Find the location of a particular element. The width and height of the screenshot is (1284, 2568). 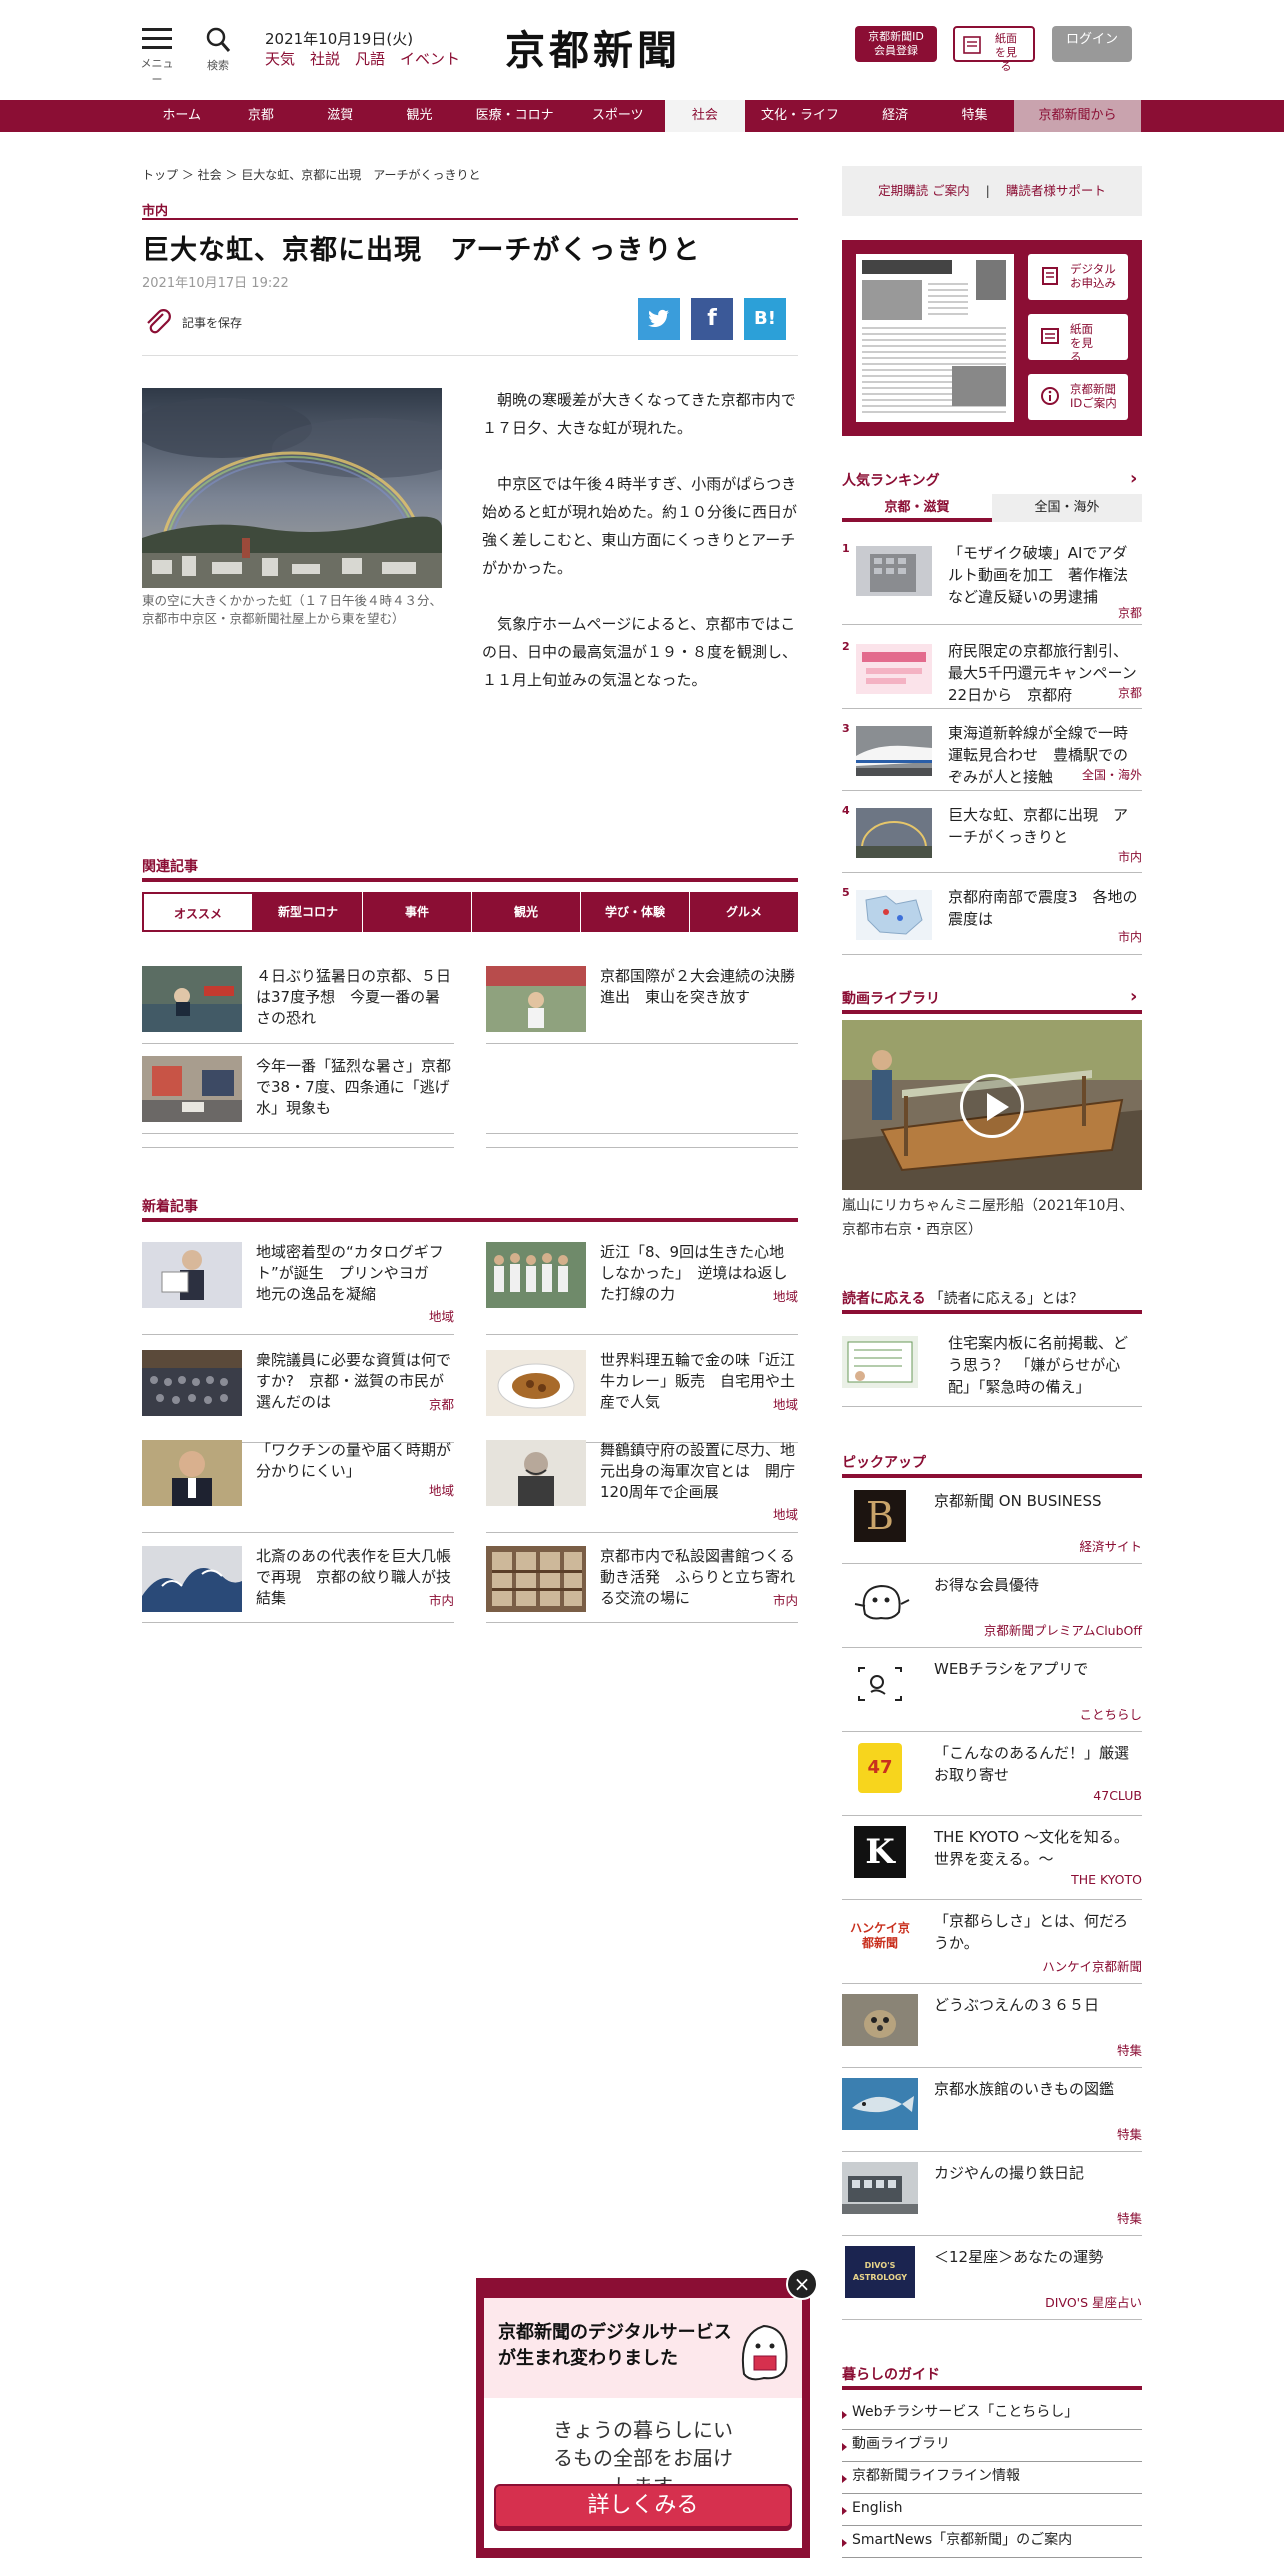

nav-shiga: 滋賀 is located at coordinates (340, 116).